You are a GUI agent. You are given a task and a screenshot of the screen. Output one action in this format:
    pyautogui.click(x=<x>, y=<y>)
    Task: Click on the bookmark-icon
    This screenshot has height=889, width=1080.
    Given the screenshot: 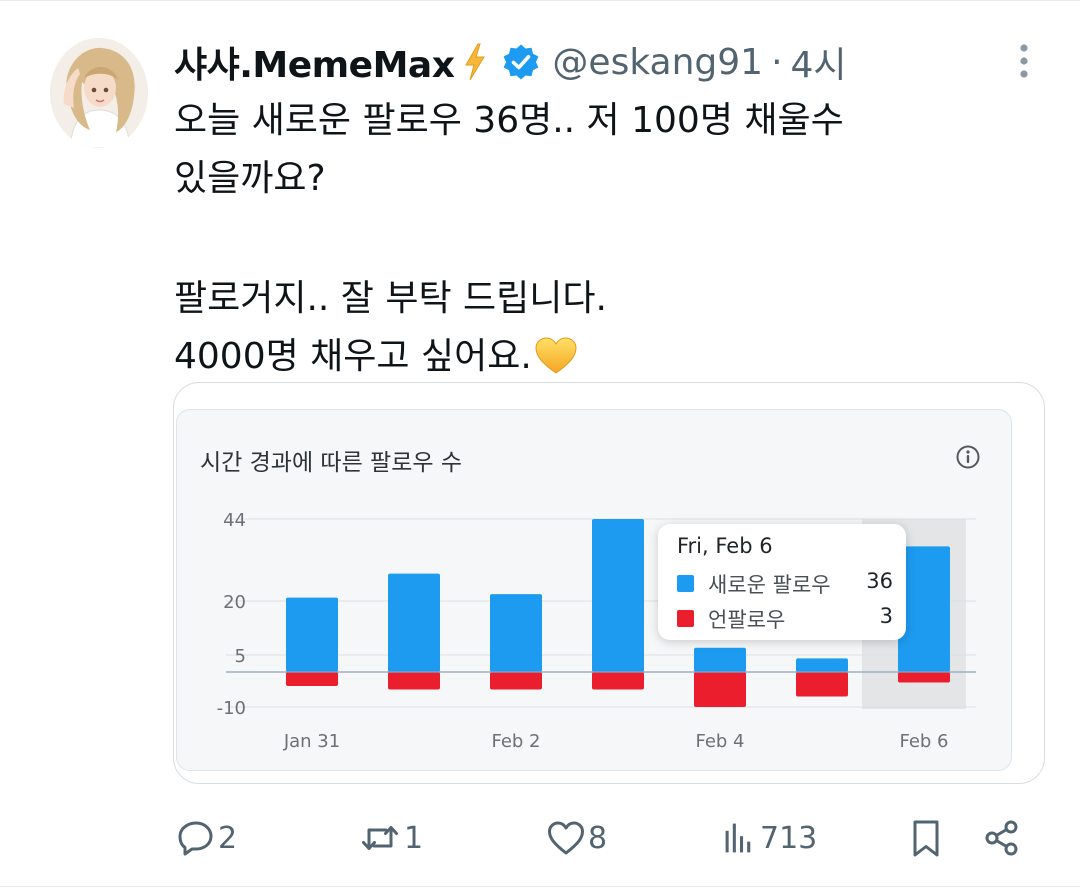 What is the action you would take?
    pyautogui.click(x=926, y=838)
    